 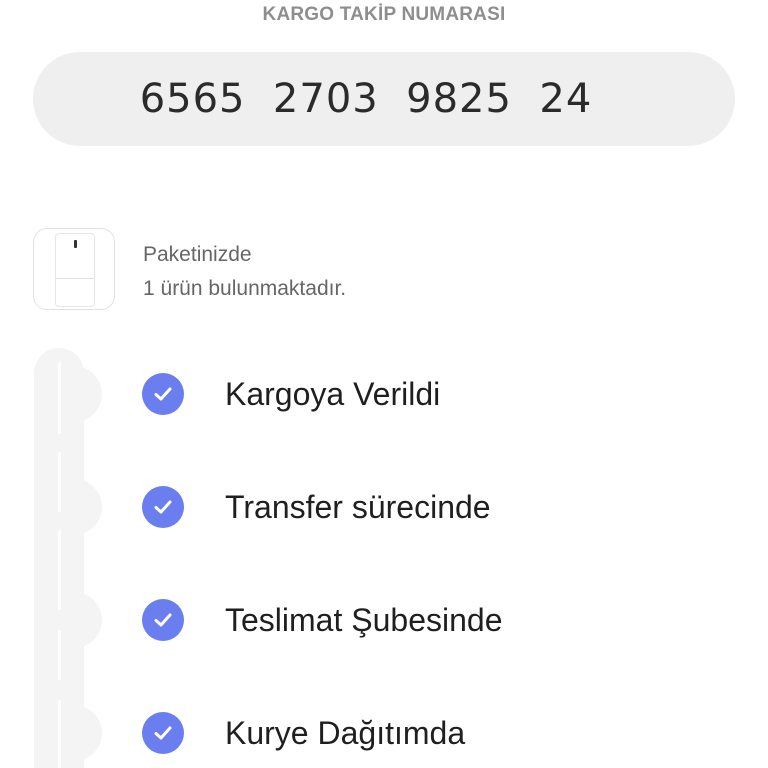 I want to click on refrigerator-image, so click(x=75, y=270).